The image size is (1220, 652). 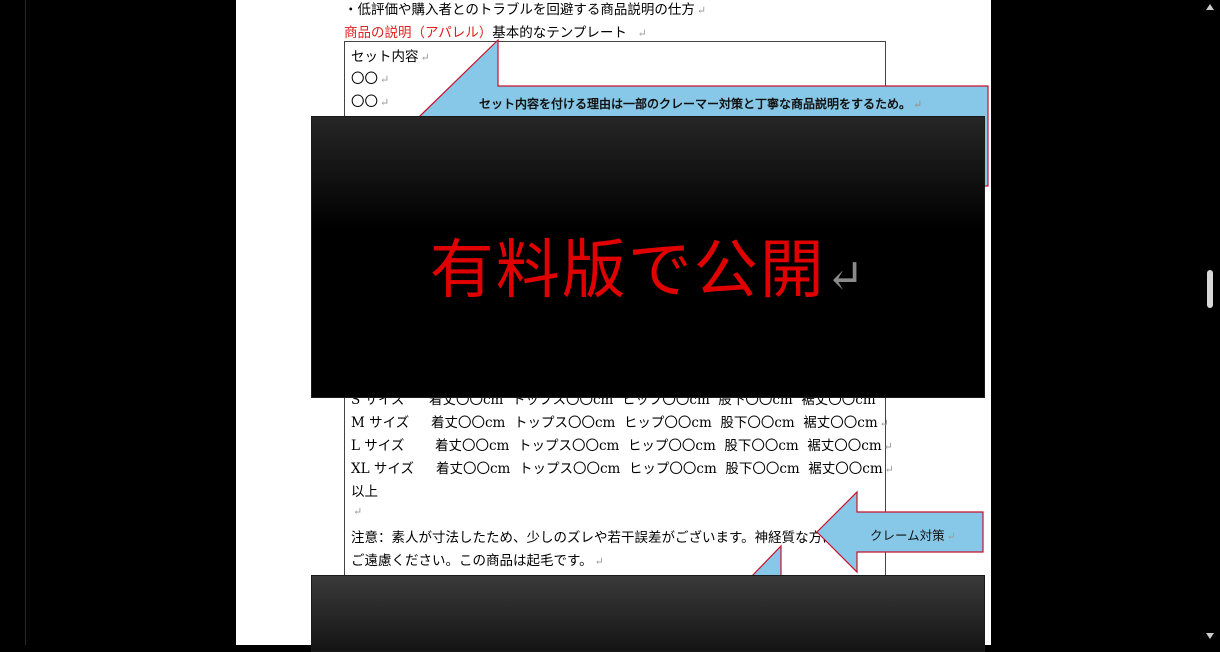 I want to click on scroll-down-icon, so click(x=1210, y=636).